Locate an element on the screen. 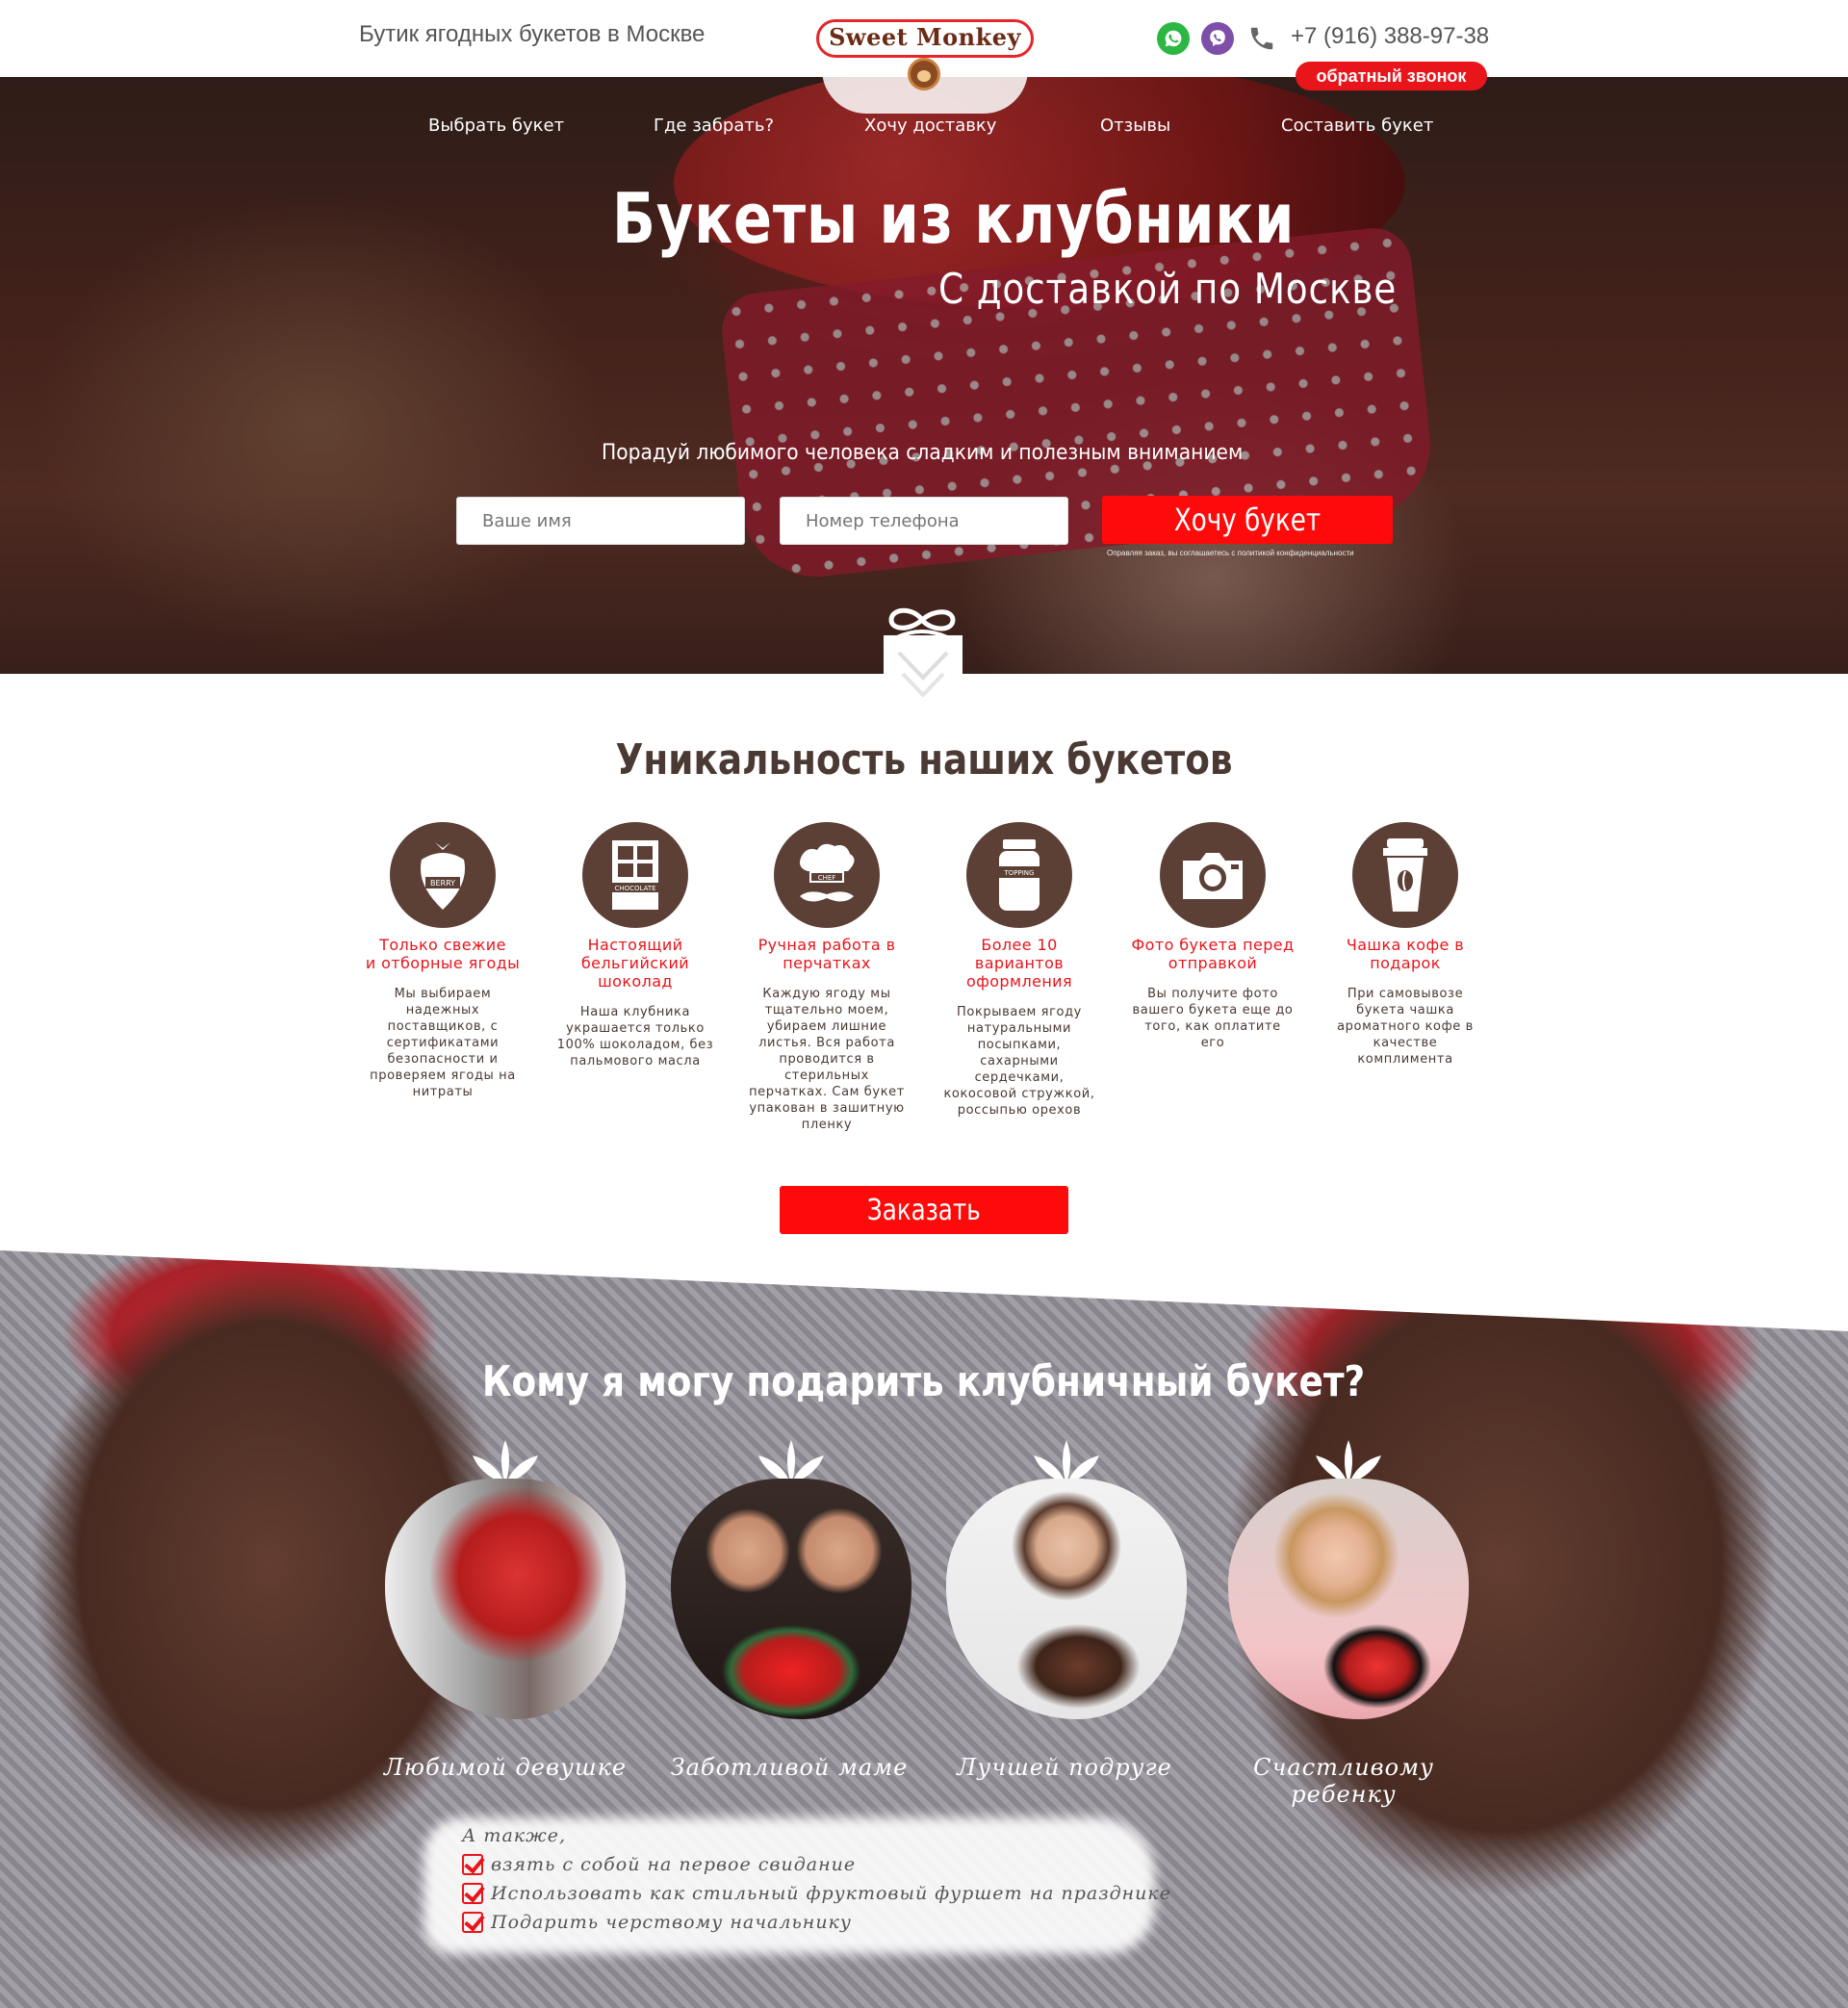 The height and width of the screenshot is (2008, 1848). person-friend is located at coordinates (1066, 1579).